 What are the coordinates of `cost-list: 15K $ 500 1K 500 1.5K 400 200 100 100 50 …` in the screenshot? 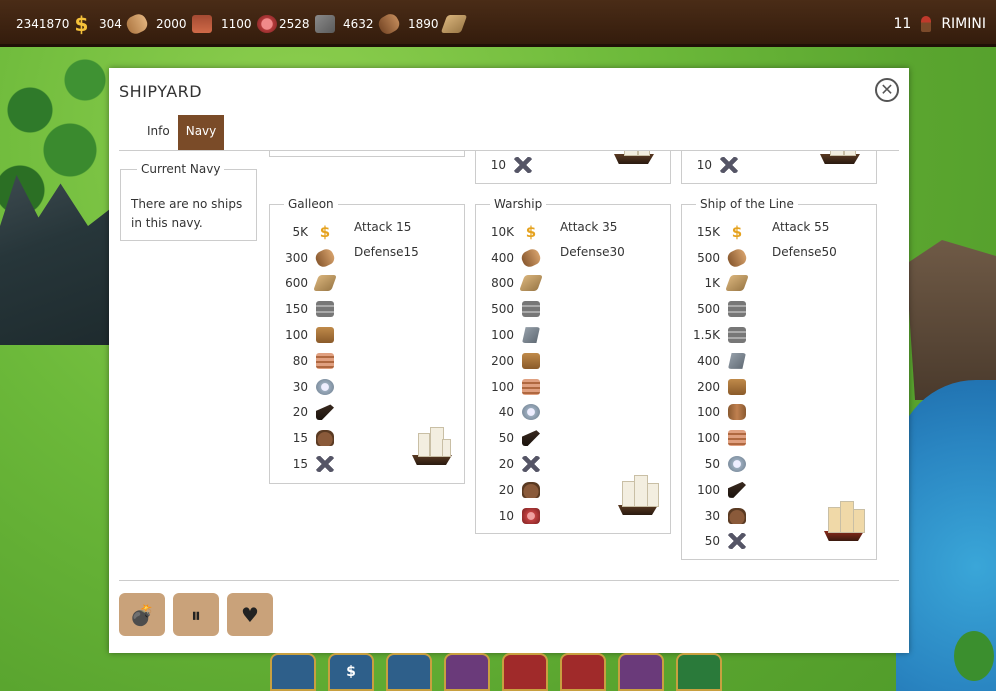 It's located at (719, 387).